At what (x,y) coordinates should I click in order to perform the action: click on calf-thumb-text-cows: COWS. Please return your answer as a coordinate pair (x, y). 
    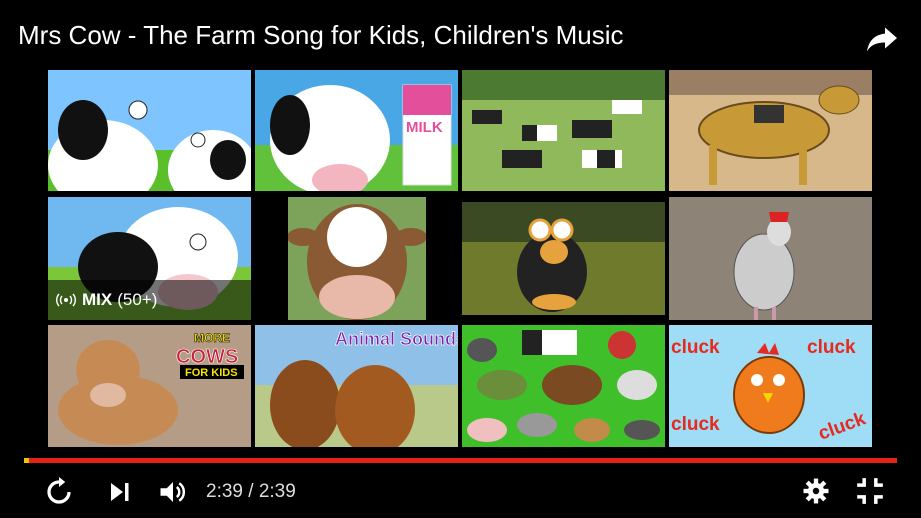
    Looking at the image, I should click on (207, 357).